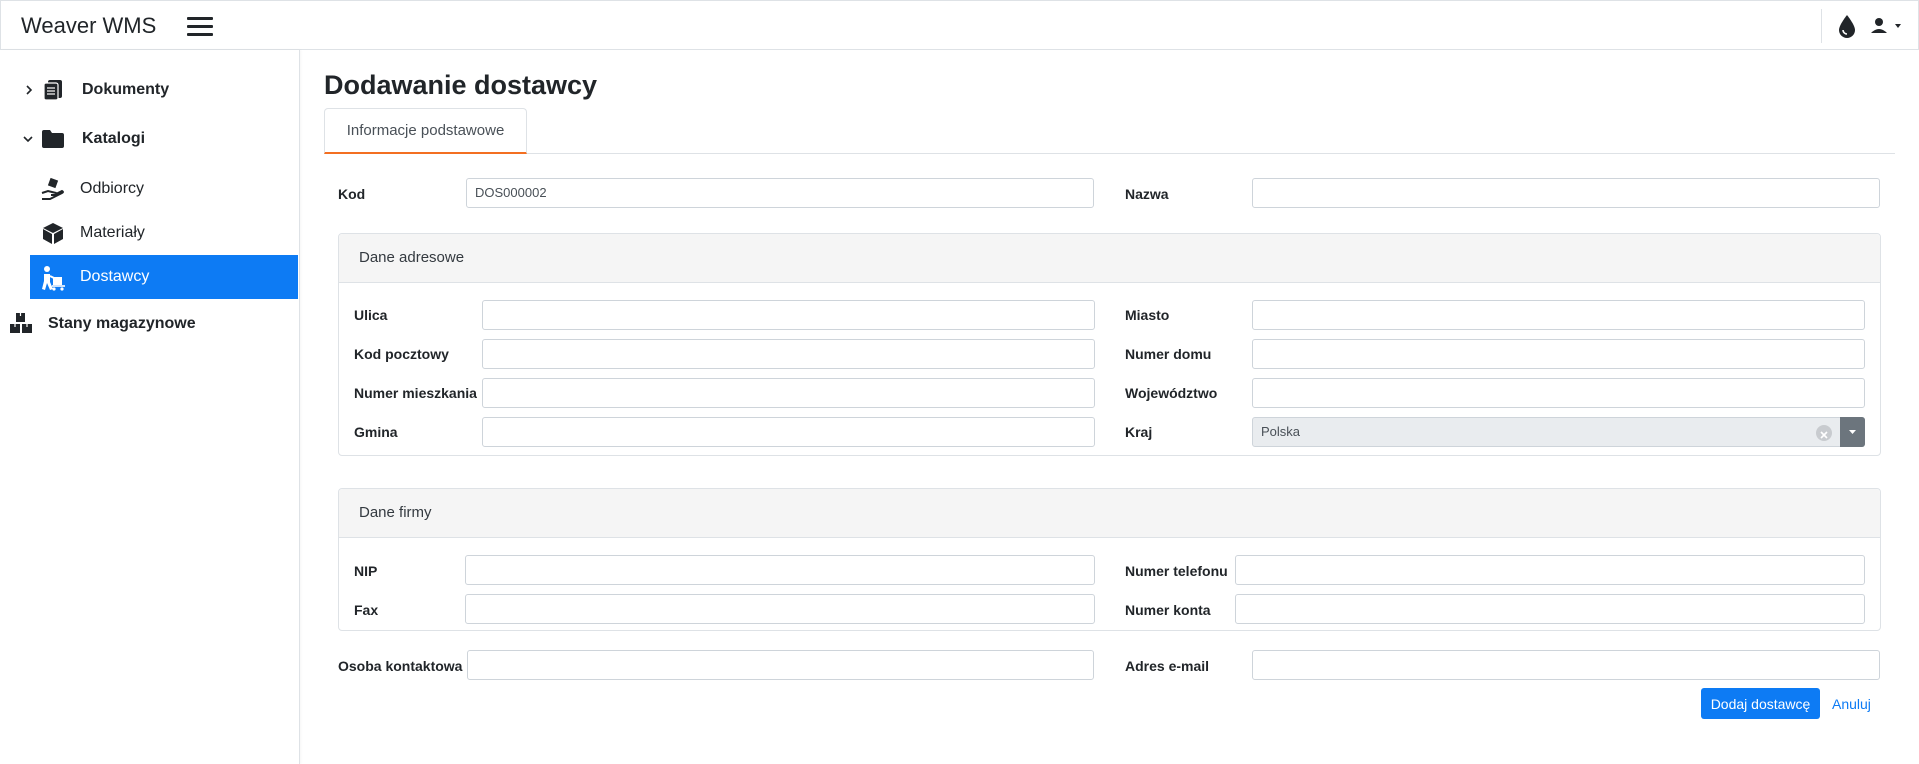 Image resolution: width=1919 pixels, height=764 pixels. What do you see at coordinates (788, 354) in the screenshot?
I see `kod-pocztowy-input` at bounding box center [788, 354].